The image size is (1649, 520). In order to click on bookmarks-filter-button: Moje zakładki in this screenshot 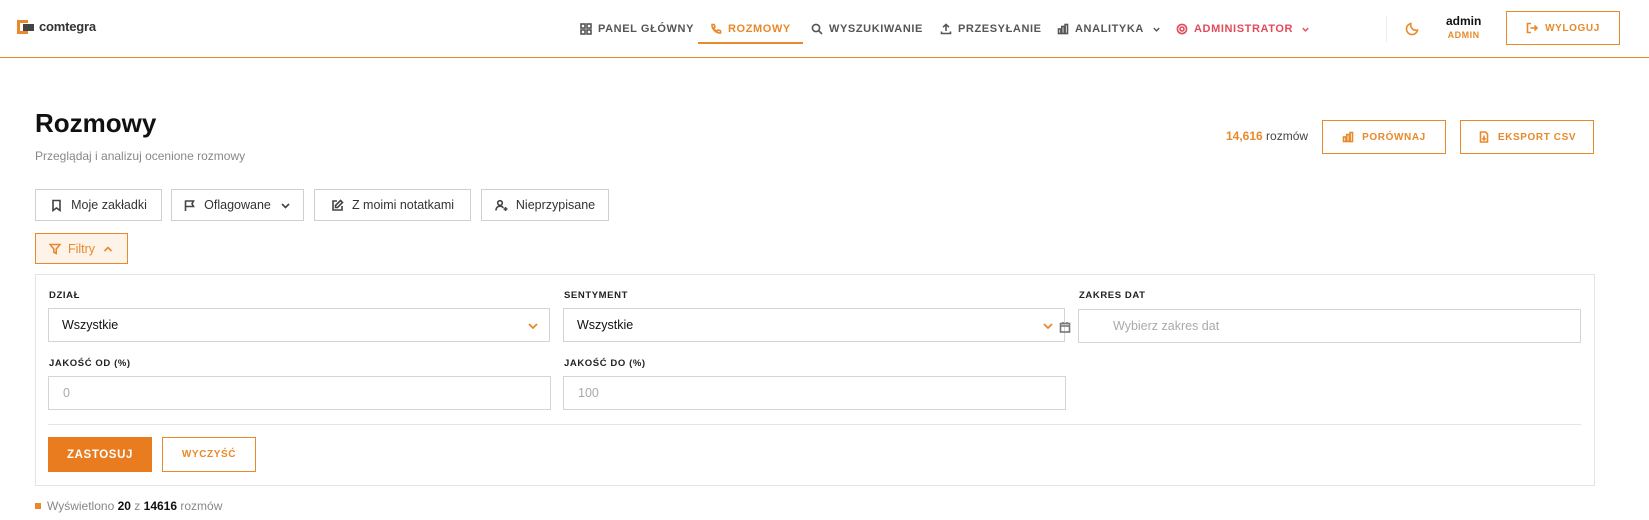, I will do `click(98, 205)`.